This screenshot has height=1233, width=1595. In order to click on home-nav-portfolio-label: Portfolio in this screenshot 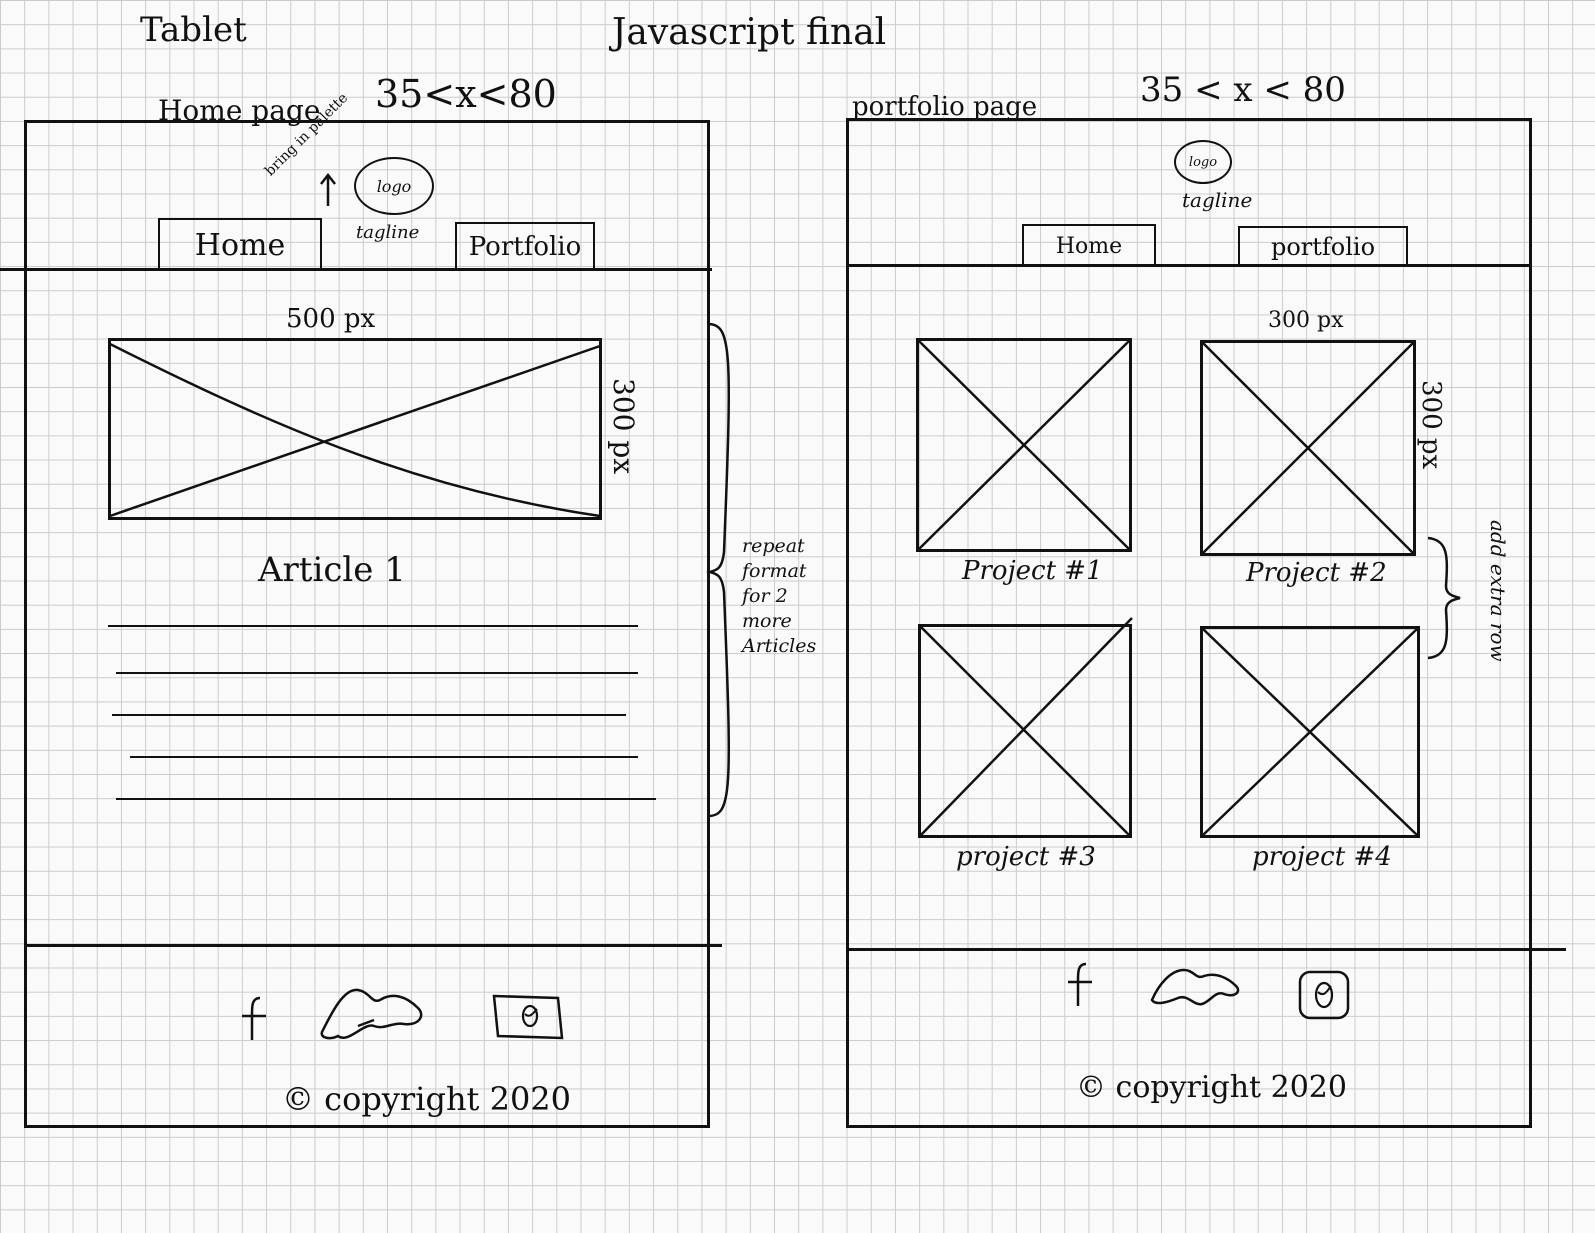, I will do `click(525, 247)`.